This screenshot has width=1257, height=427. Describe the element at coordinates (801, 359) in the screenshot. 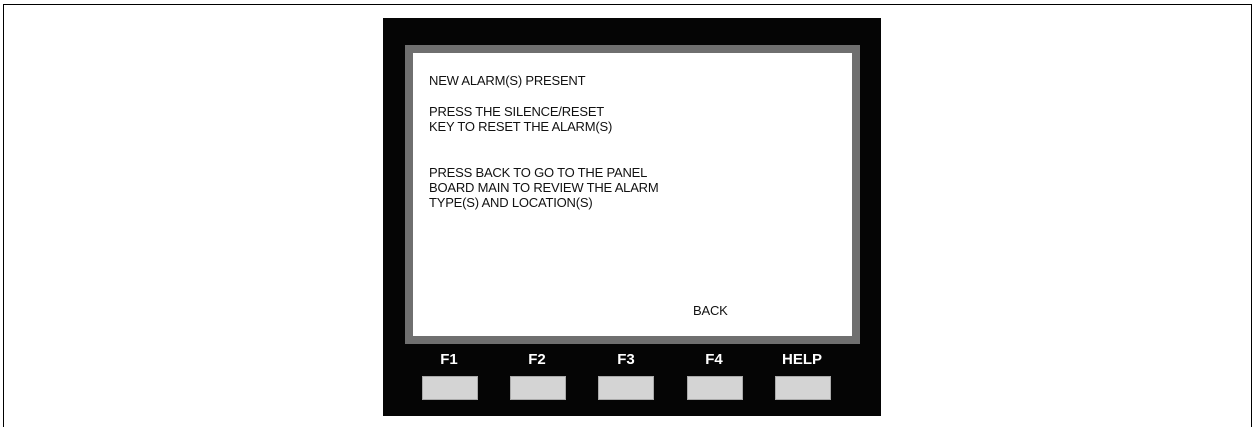

I see `softkey-label-help: HELP` at that location.